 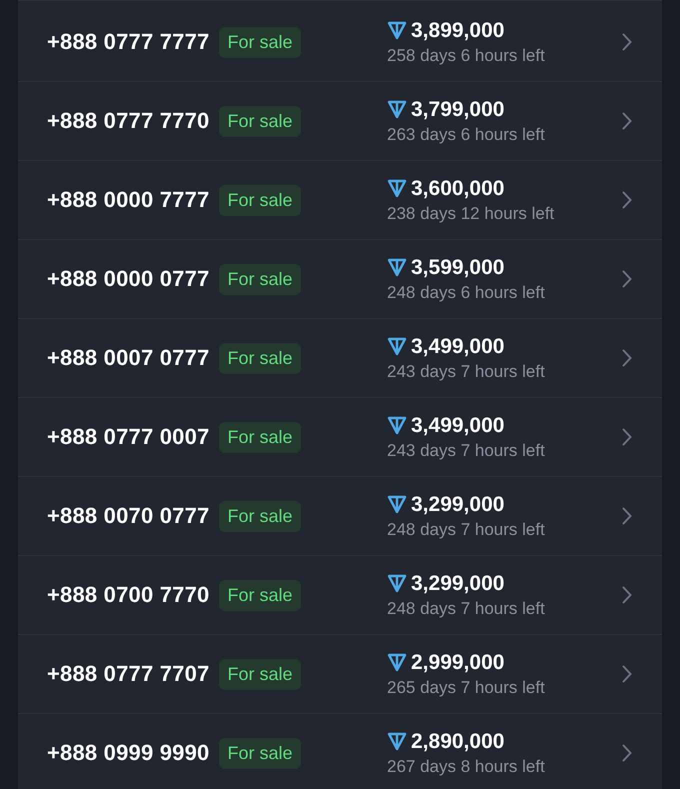 What do you see at coordinates (466, 292) in the screenshot?
I see `time-left: 248 days 6 hours left` at bounding box center [466, 292].